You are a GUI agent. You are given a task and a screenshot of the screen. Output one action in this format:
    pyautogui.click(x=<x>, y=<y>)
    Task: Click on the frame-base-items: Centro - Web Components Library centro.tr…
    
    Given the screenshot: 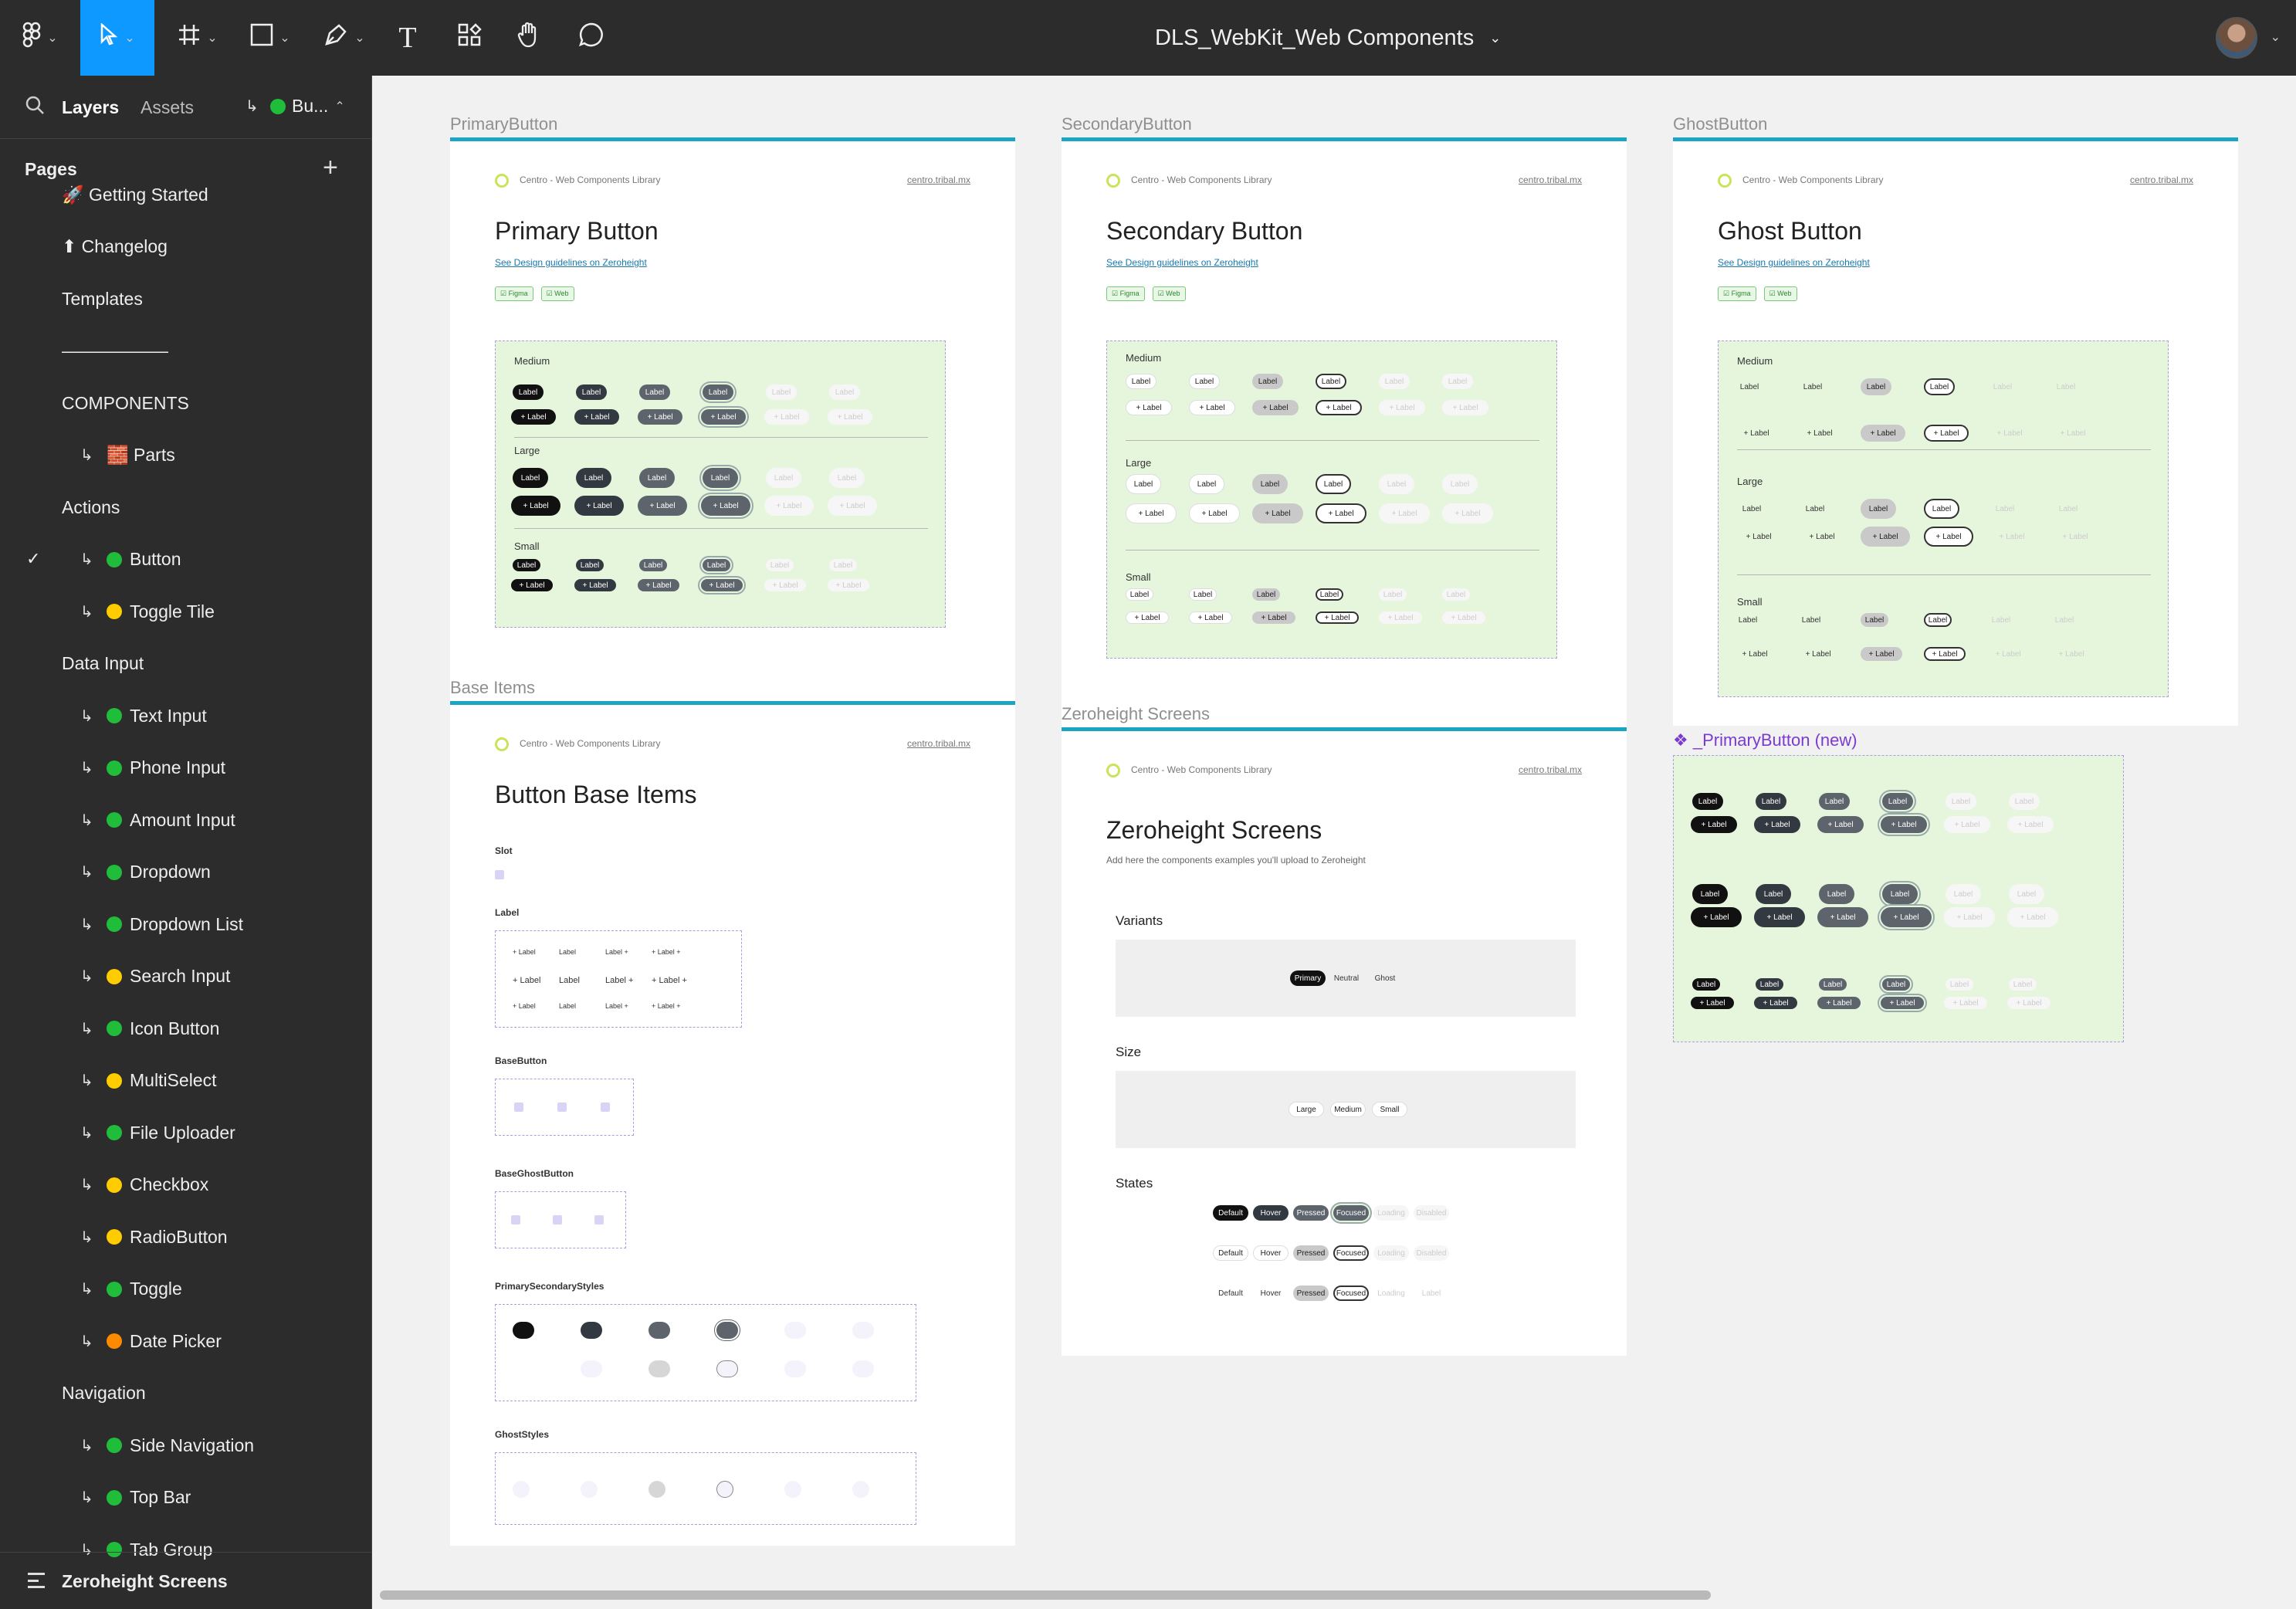 What is the action you would take?
    pyautogui.click(x=732, y=1123)
    